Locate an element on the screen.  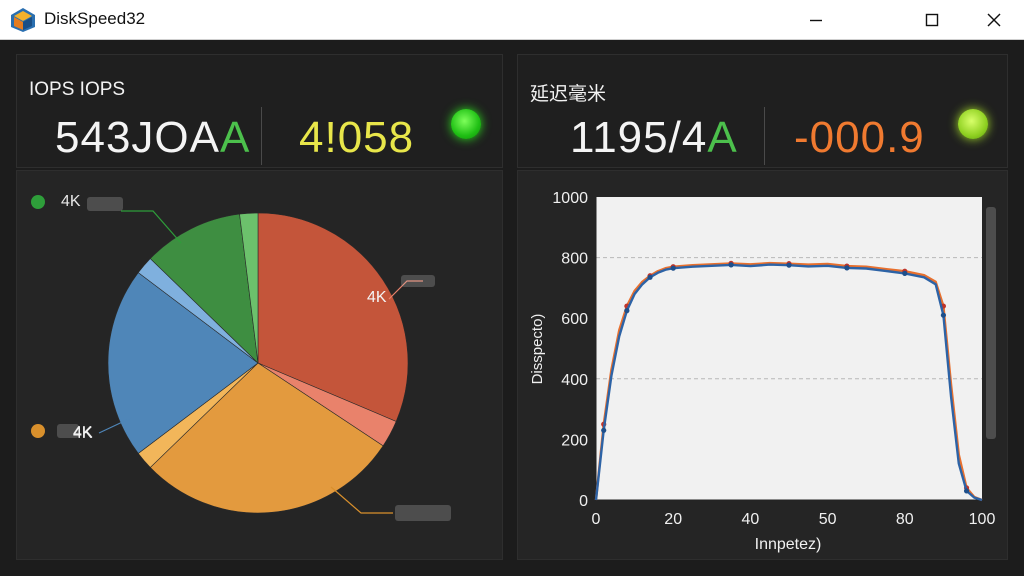
minimize-button is located at coordinates (816, 20).